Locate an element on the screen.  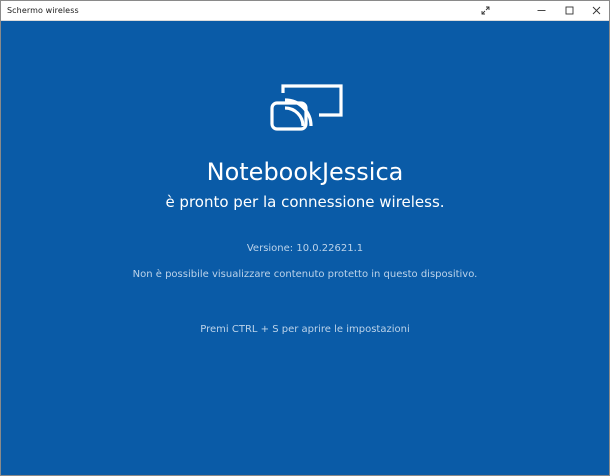
close-icon is located at coordinates (596, 10).